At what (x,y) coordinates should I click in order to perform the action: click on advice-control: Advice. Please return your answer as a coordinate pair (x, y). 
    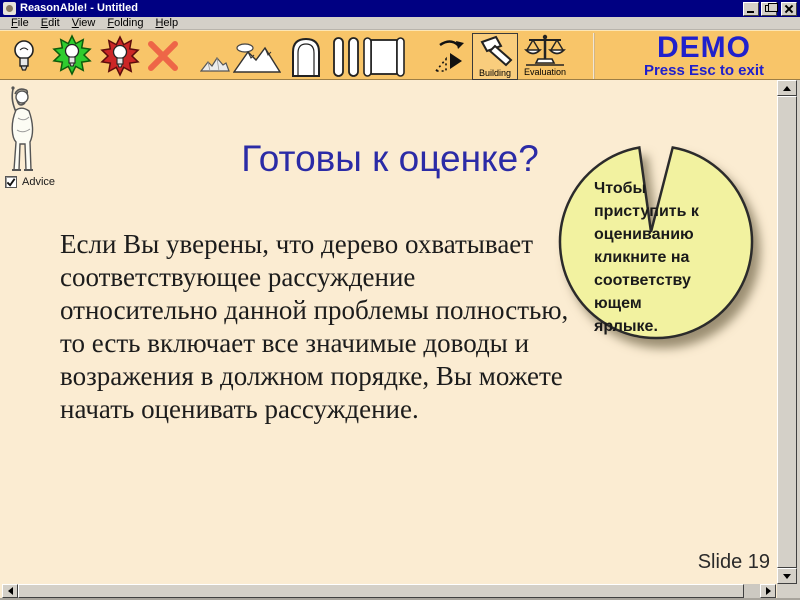
    Looking at the image, I should click on (30, 182).